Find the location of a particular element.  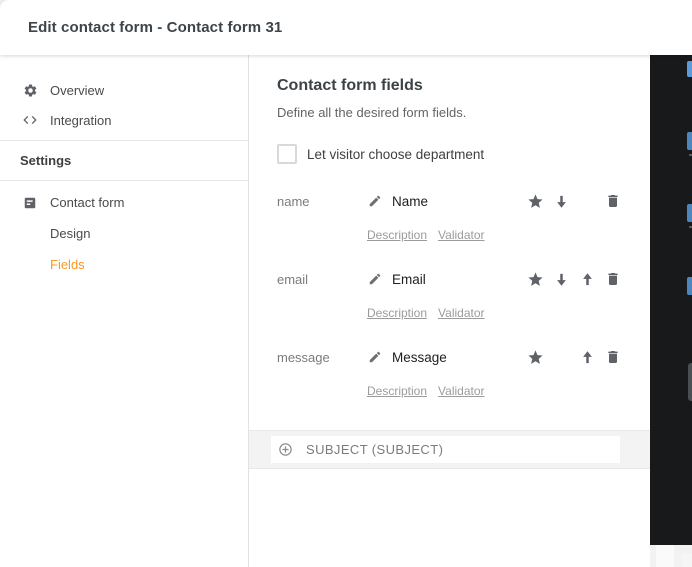

backdrop-scrollbar-fragment is located at coordinates (690, 382).